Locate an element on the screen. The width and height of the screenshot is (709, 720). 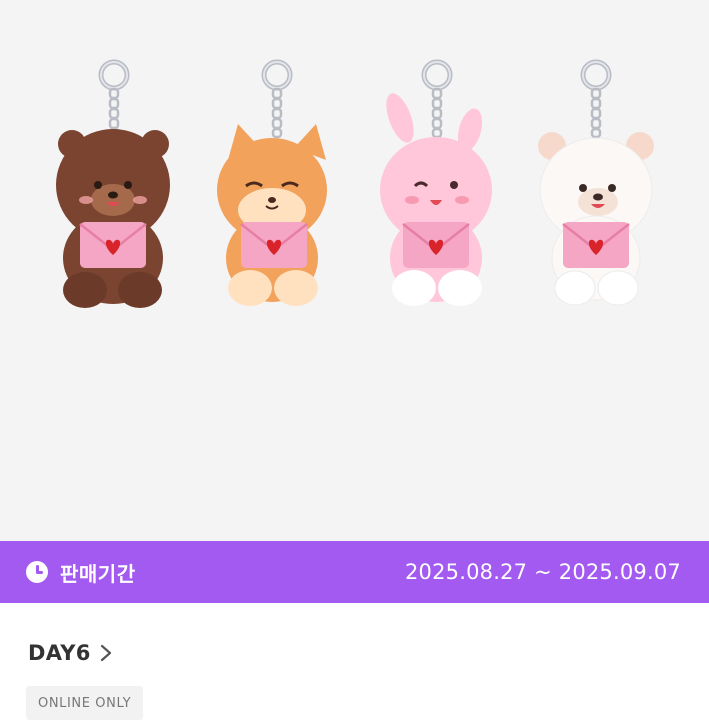
fox-plush-keyring-icon is located at coordinates (272, 184).